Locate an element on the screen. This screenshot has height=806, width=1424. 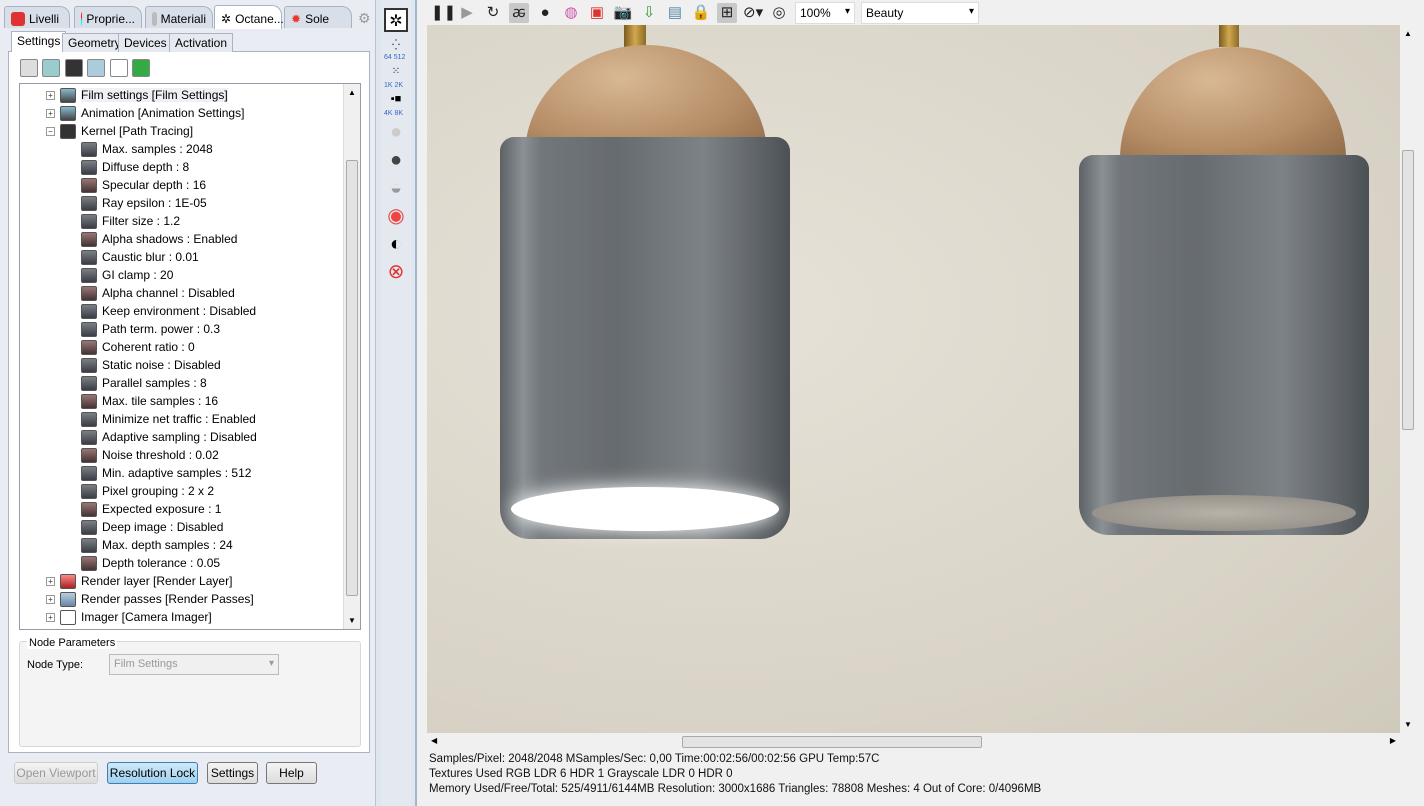
region-picker-icon: ▣ is located at coordinates (597, 13).